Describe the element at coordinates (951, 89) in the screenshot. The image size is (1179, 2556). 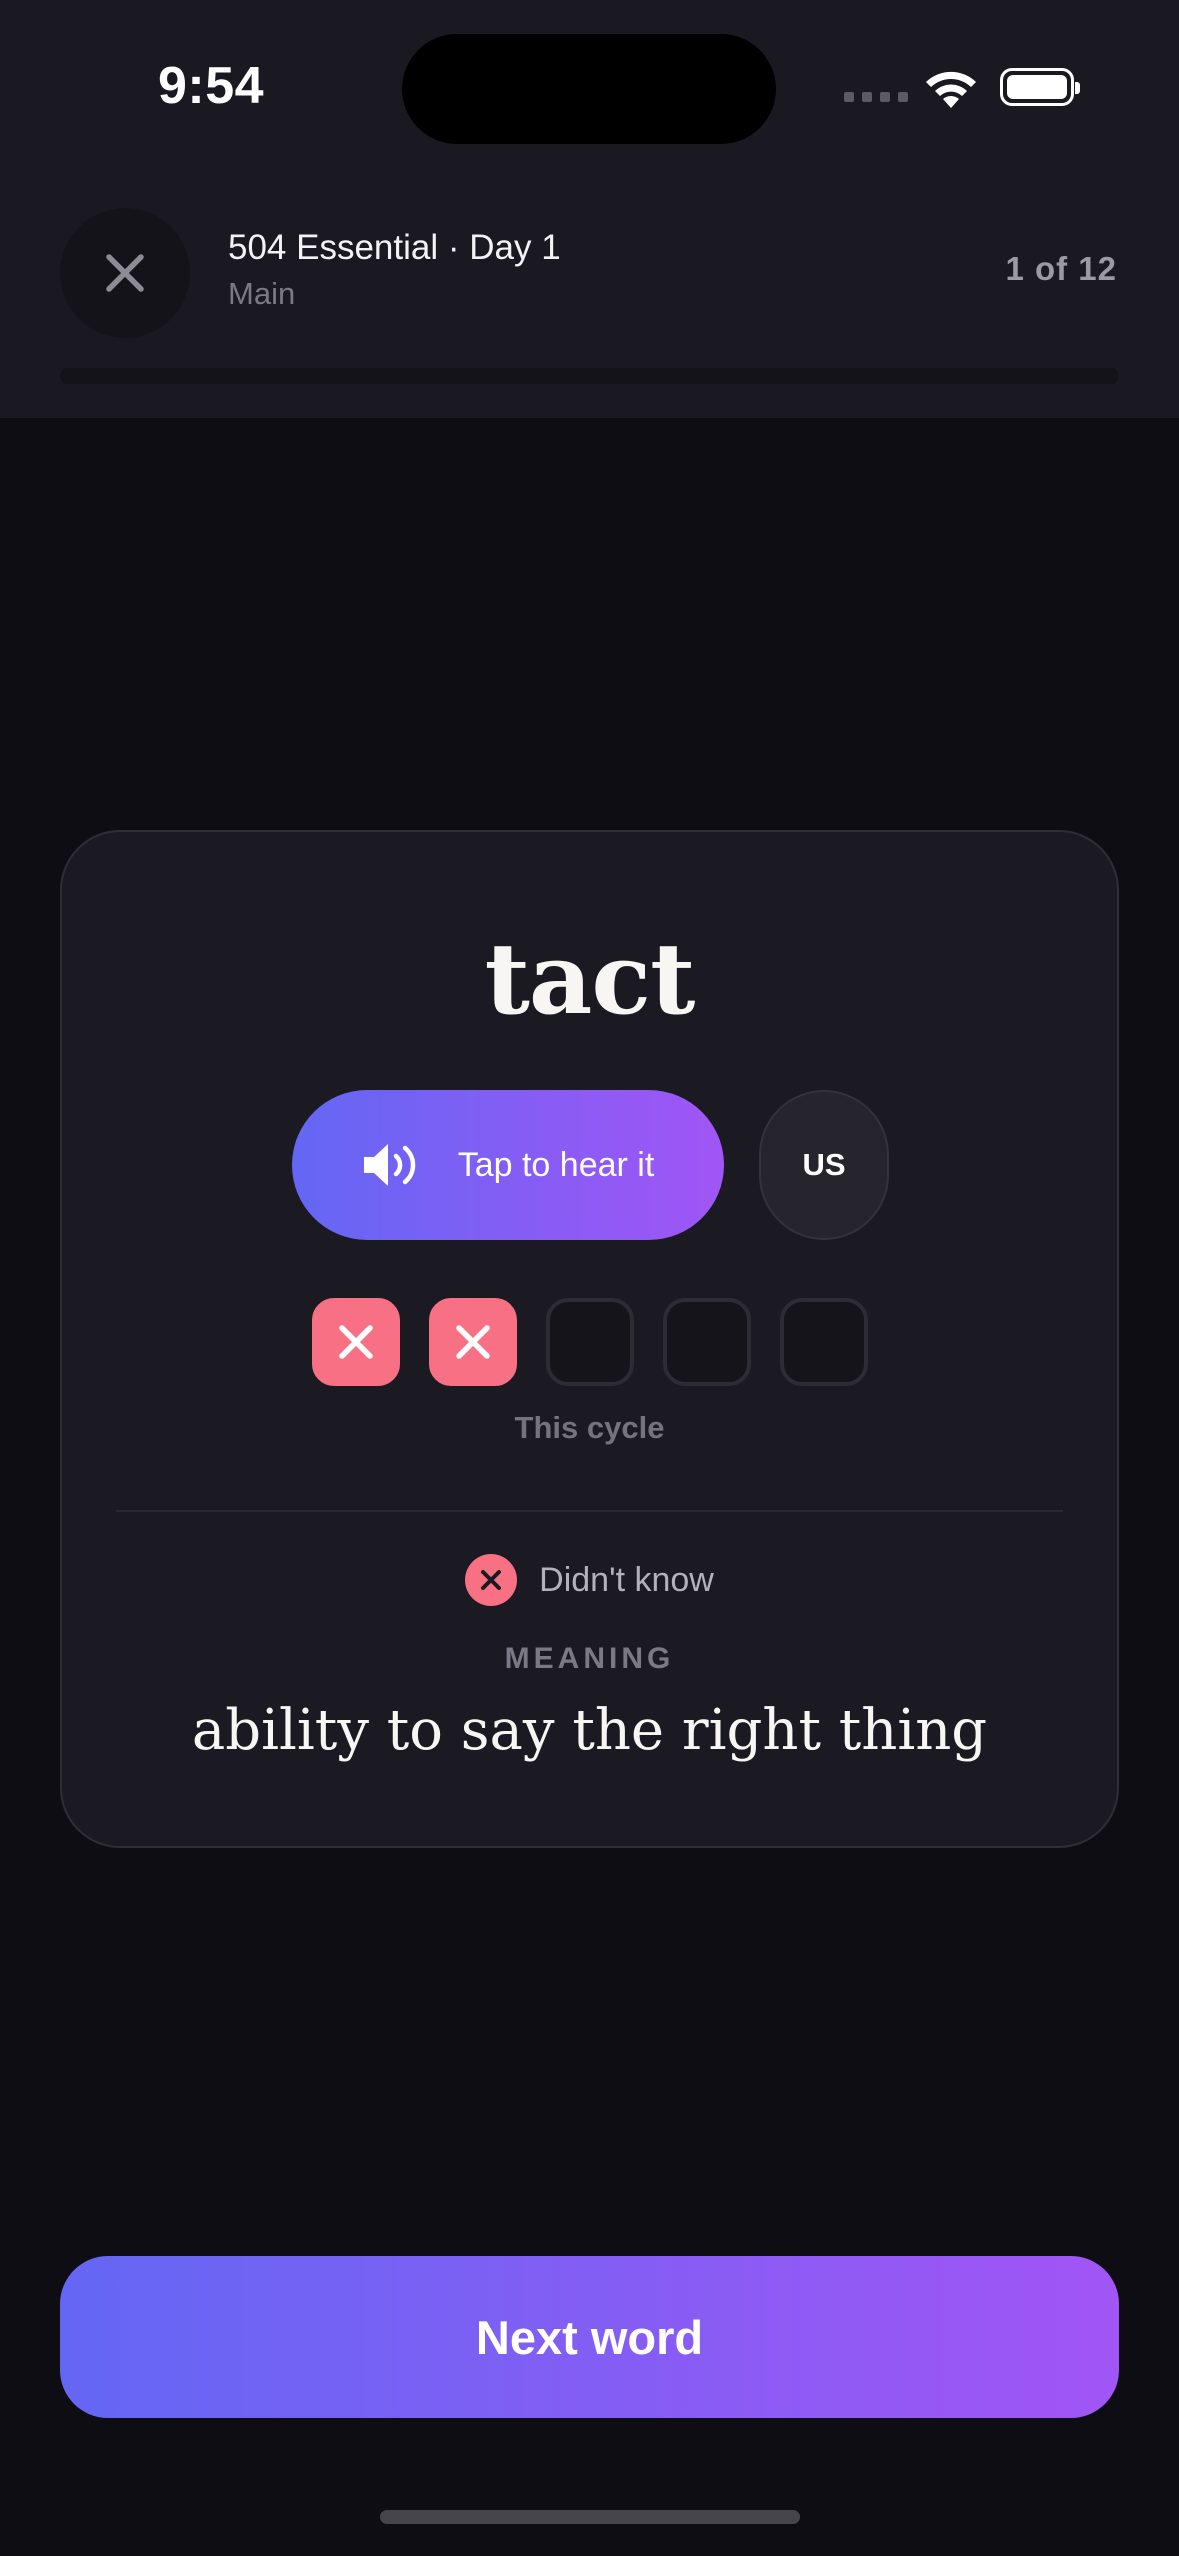
I see `wifi-icon` at that location.